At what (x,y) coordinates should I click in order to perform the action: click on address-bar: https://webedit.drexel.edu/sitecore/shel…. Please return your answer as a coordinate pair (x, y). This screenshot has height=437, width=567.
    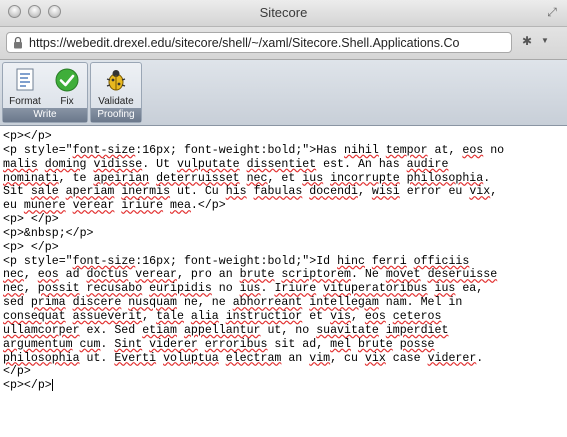
    Looking at the image, I should click on (259, 42).